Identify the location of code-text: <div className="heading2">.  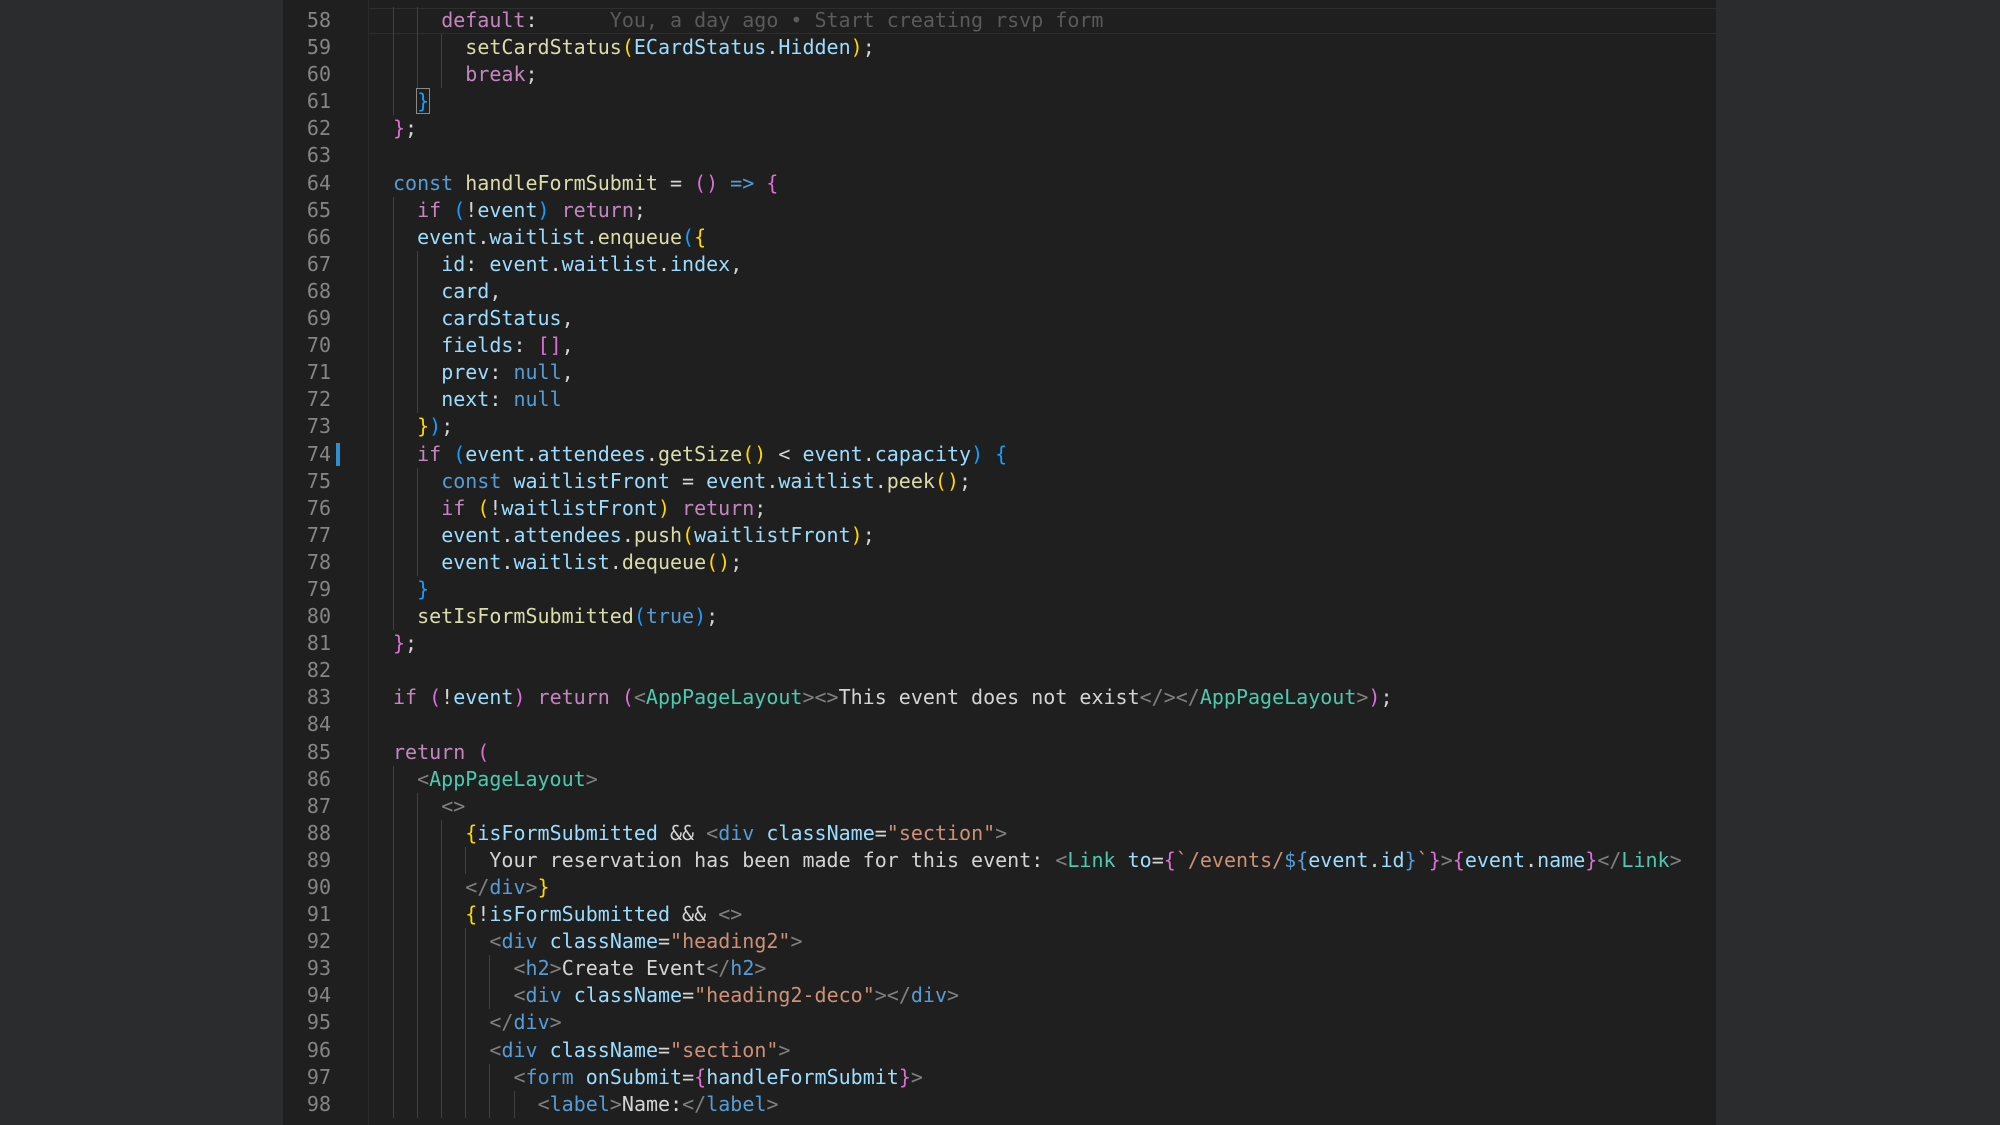
(645, 941).